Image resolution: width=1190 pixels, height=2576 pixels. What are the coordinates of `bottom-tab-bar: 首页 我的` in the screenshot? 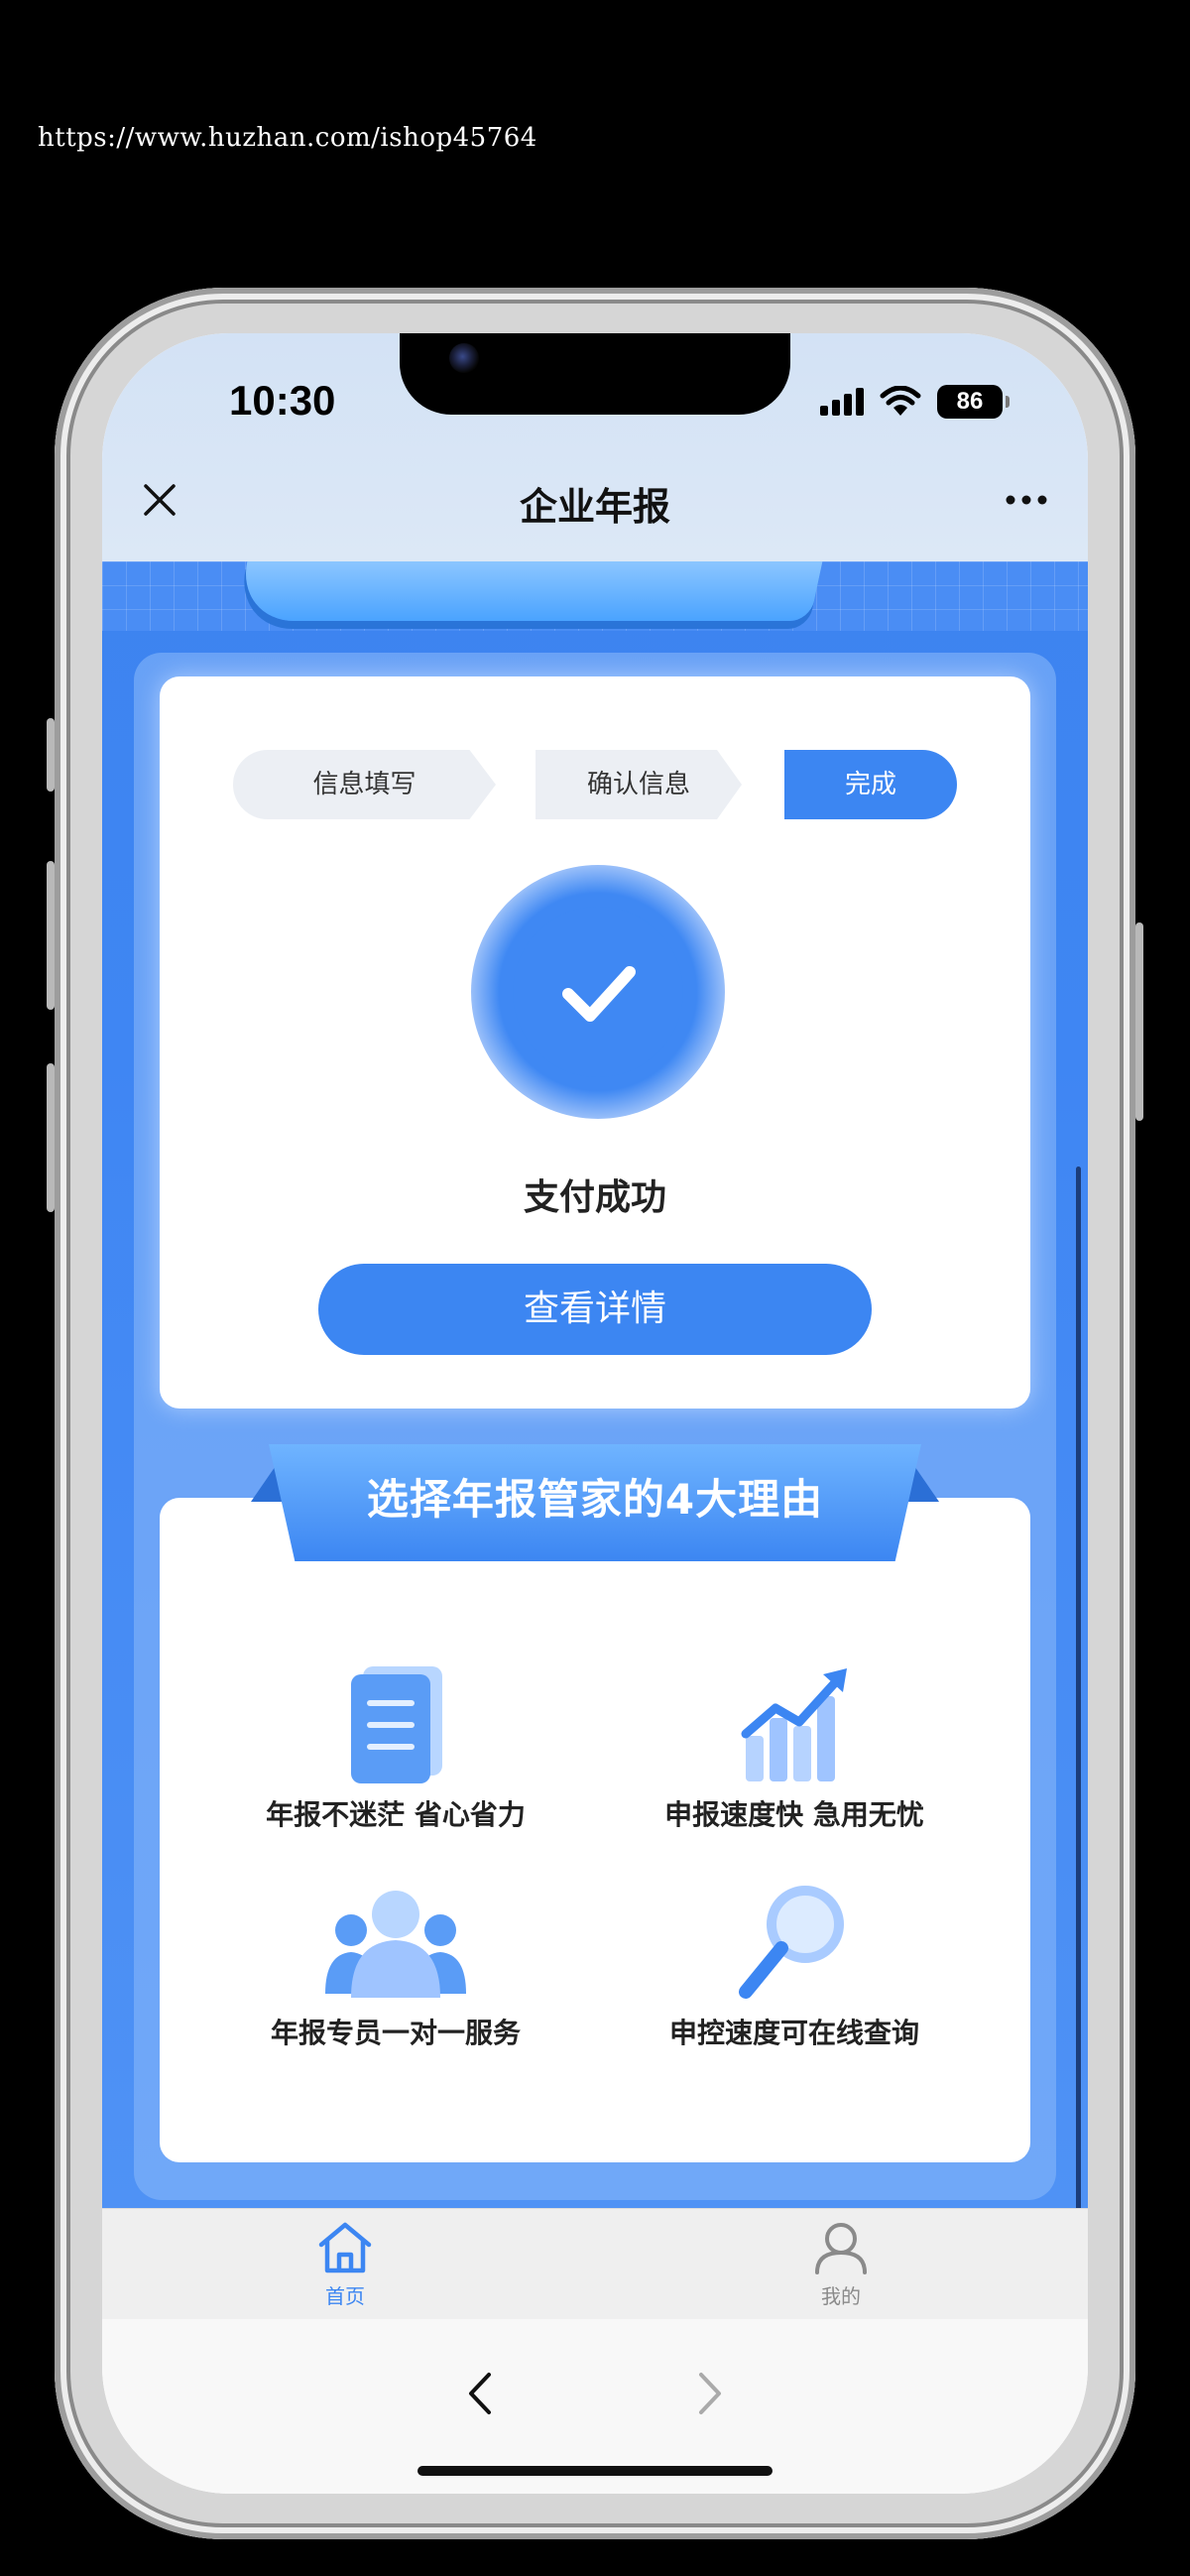 It's located at (595, 2264).